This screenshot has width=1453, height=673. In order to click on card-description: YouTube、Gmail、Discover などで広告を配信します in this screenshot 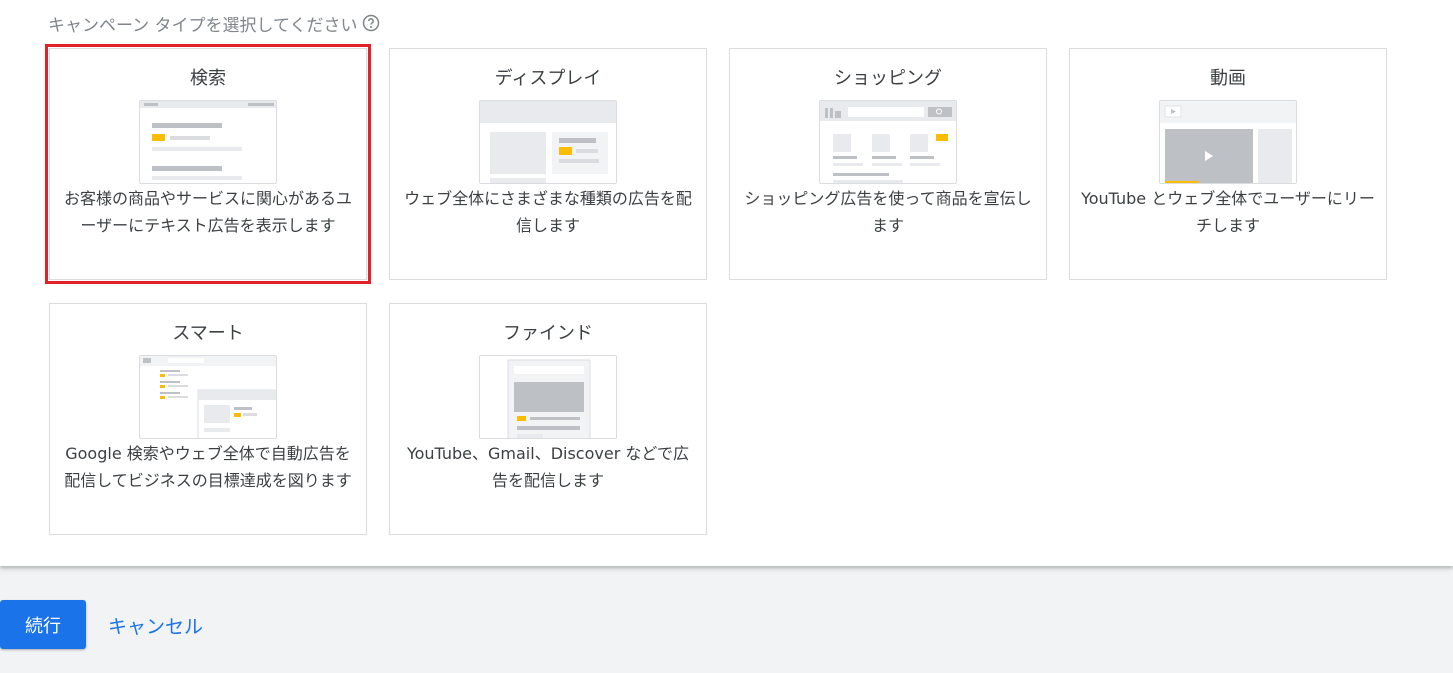, I will do `click(548, 467)`.